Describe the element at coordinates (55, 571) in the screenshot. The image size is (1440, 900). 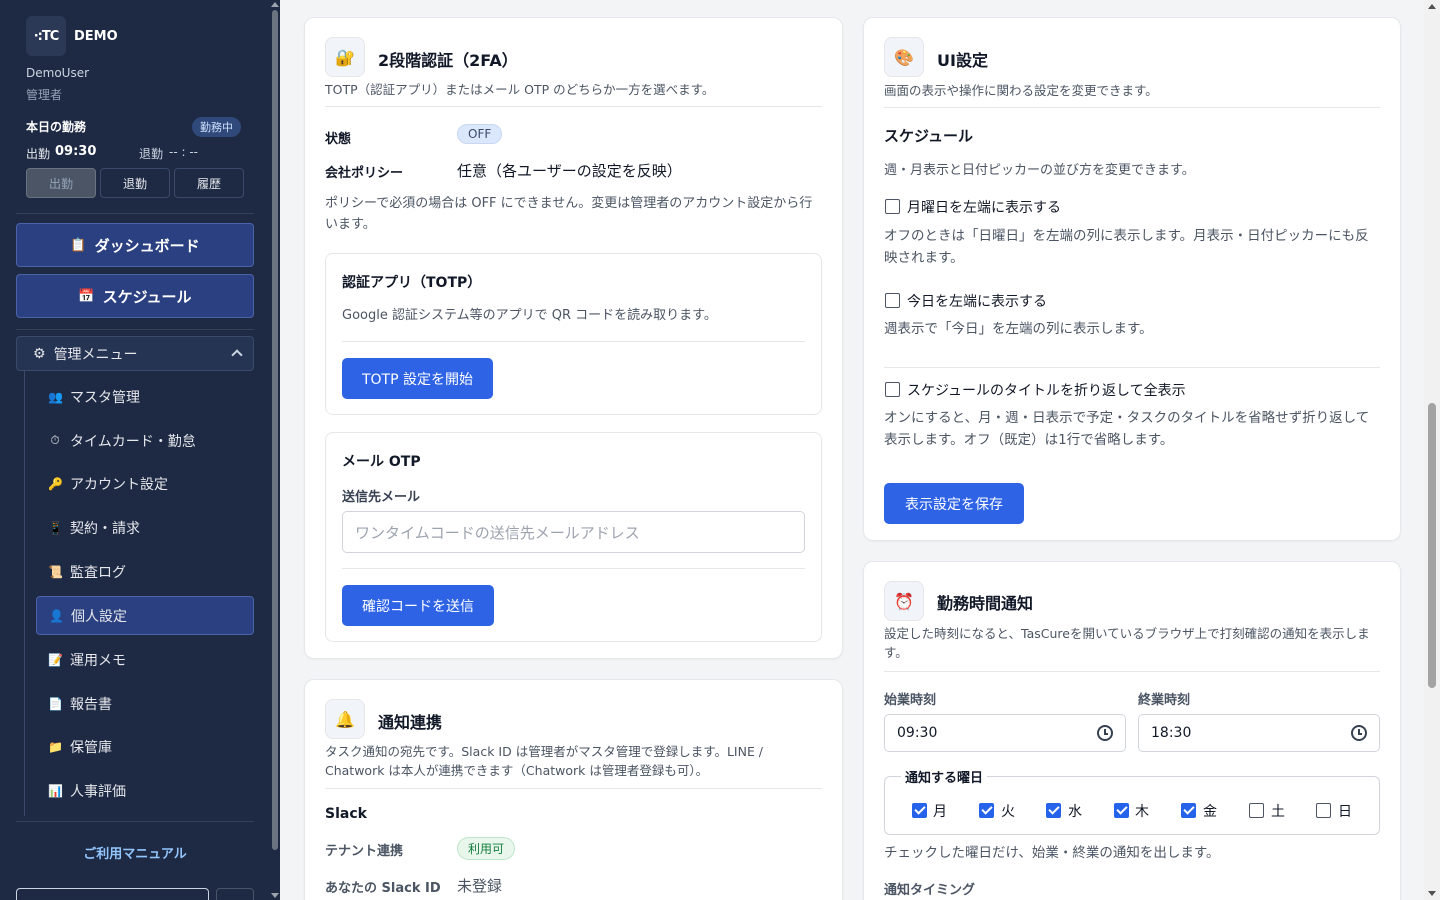
I see `scroll-icon: 📜` at that location.